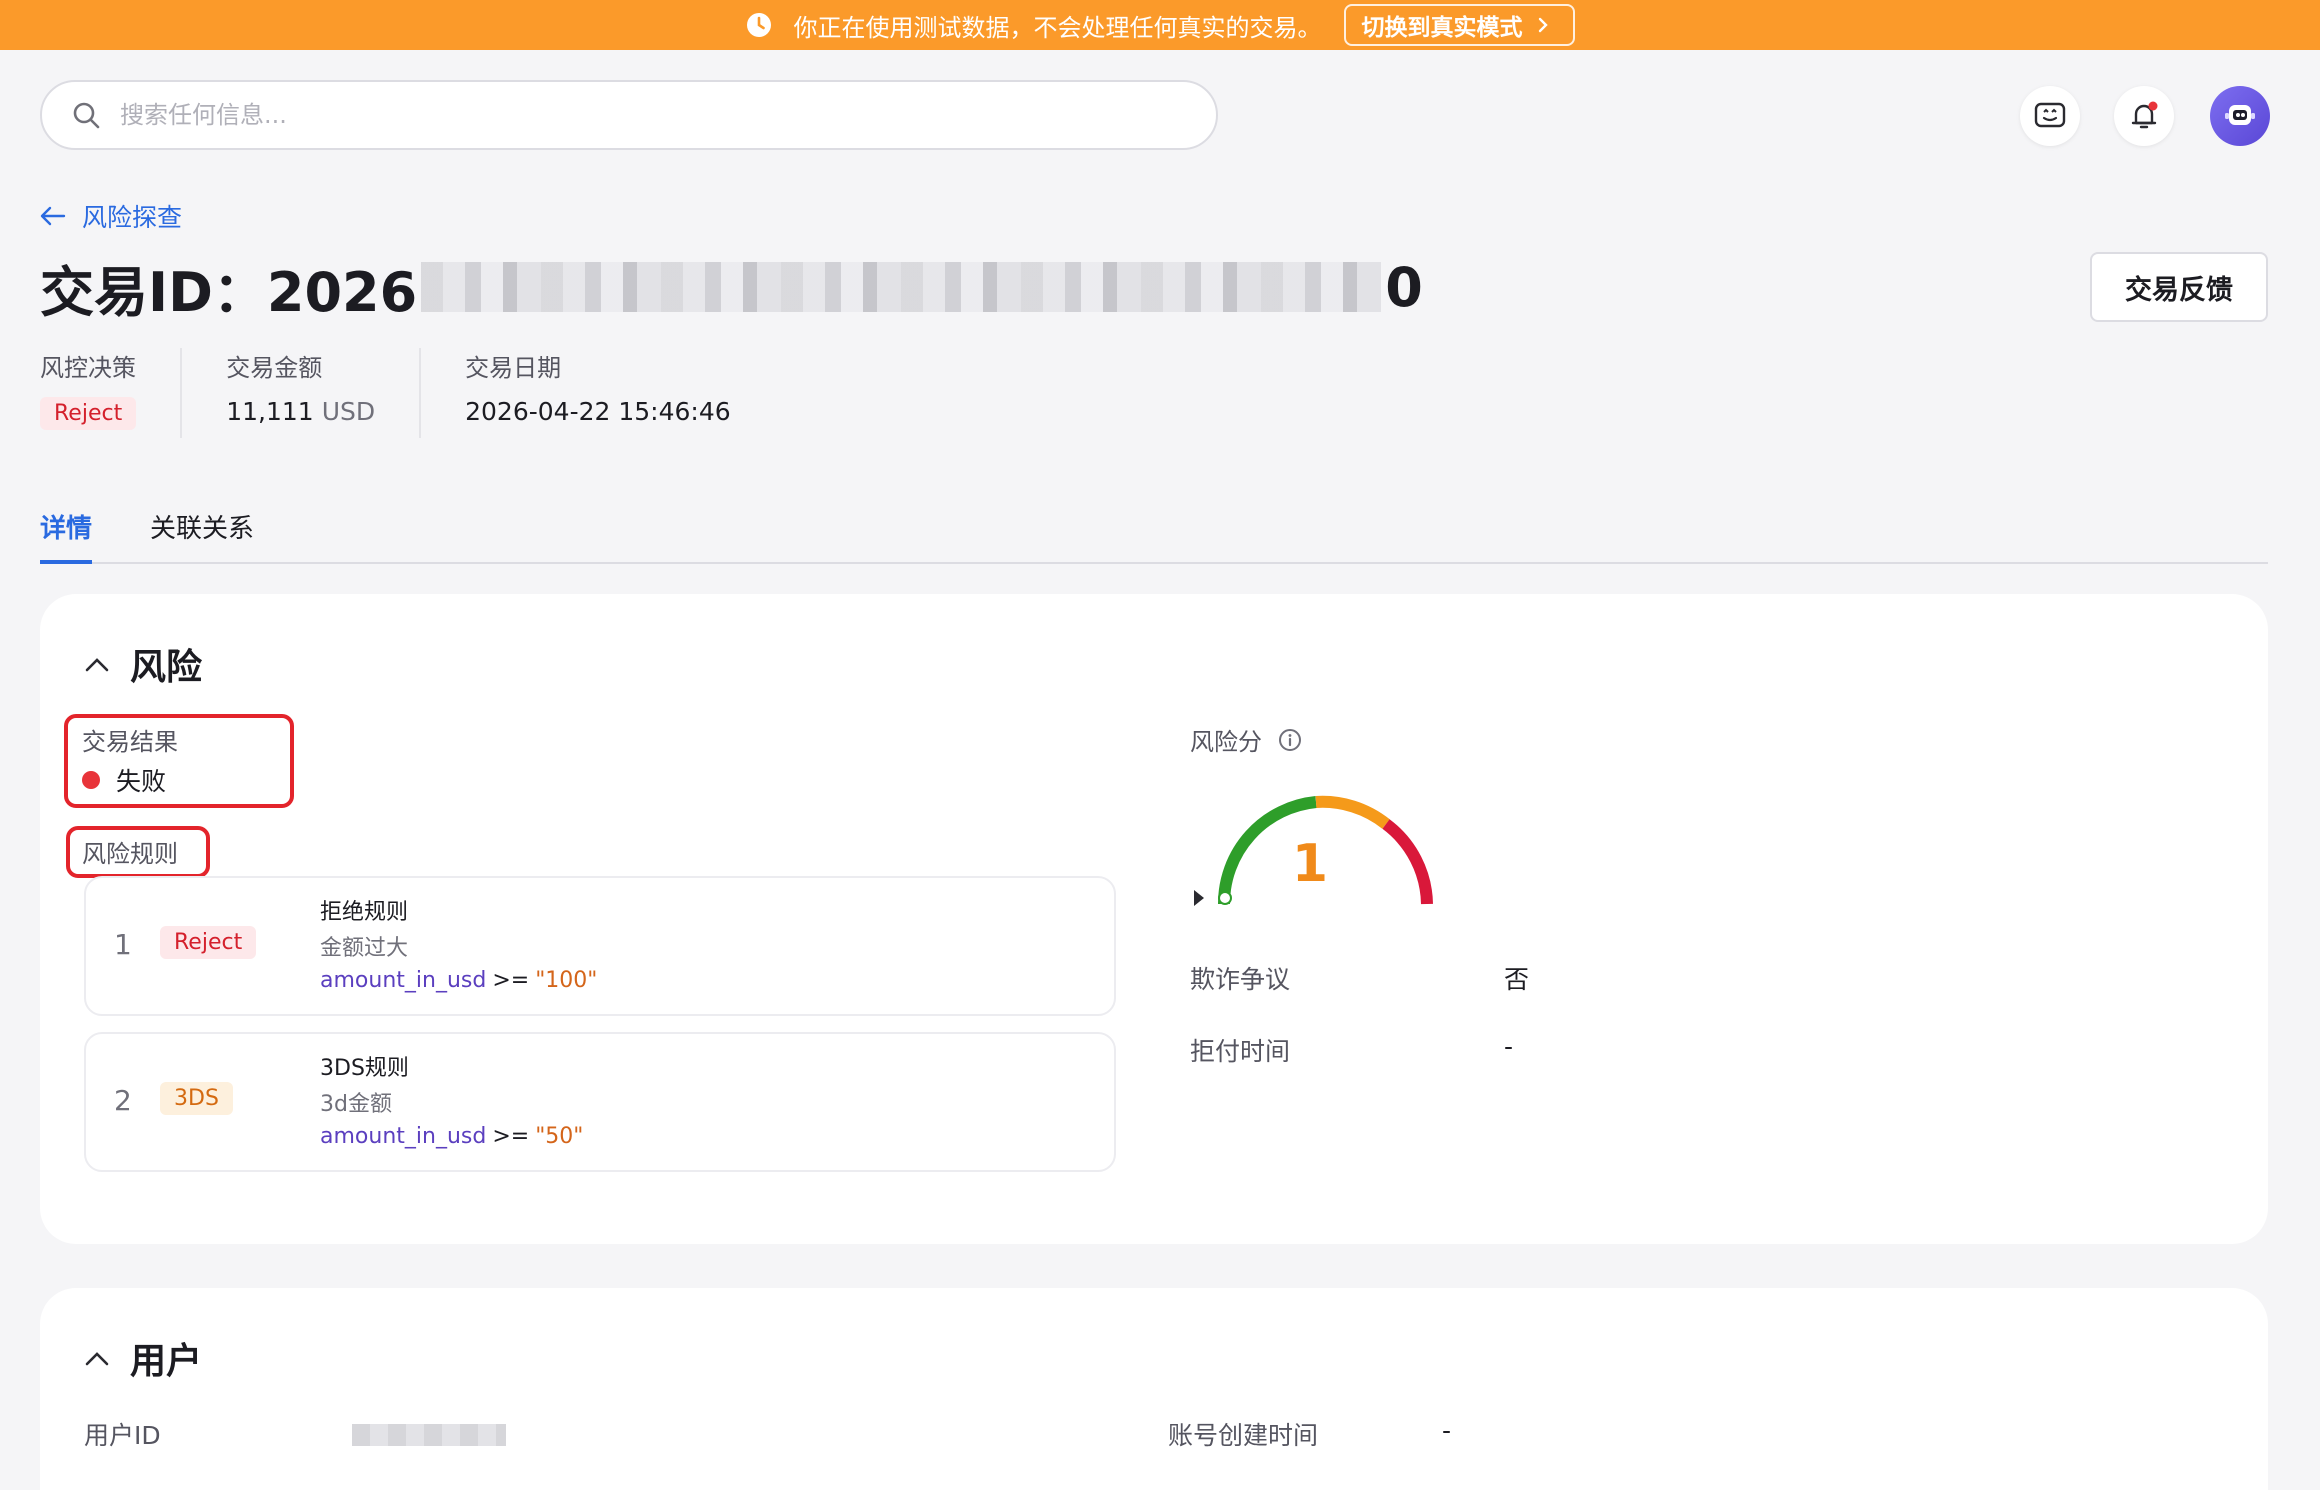 This screenshot has width=2320, height=1490. What do you see at coordinates (208, 942) in the screenshot?
I see `rule-tag: Reject` at bounding box center [208, 942].